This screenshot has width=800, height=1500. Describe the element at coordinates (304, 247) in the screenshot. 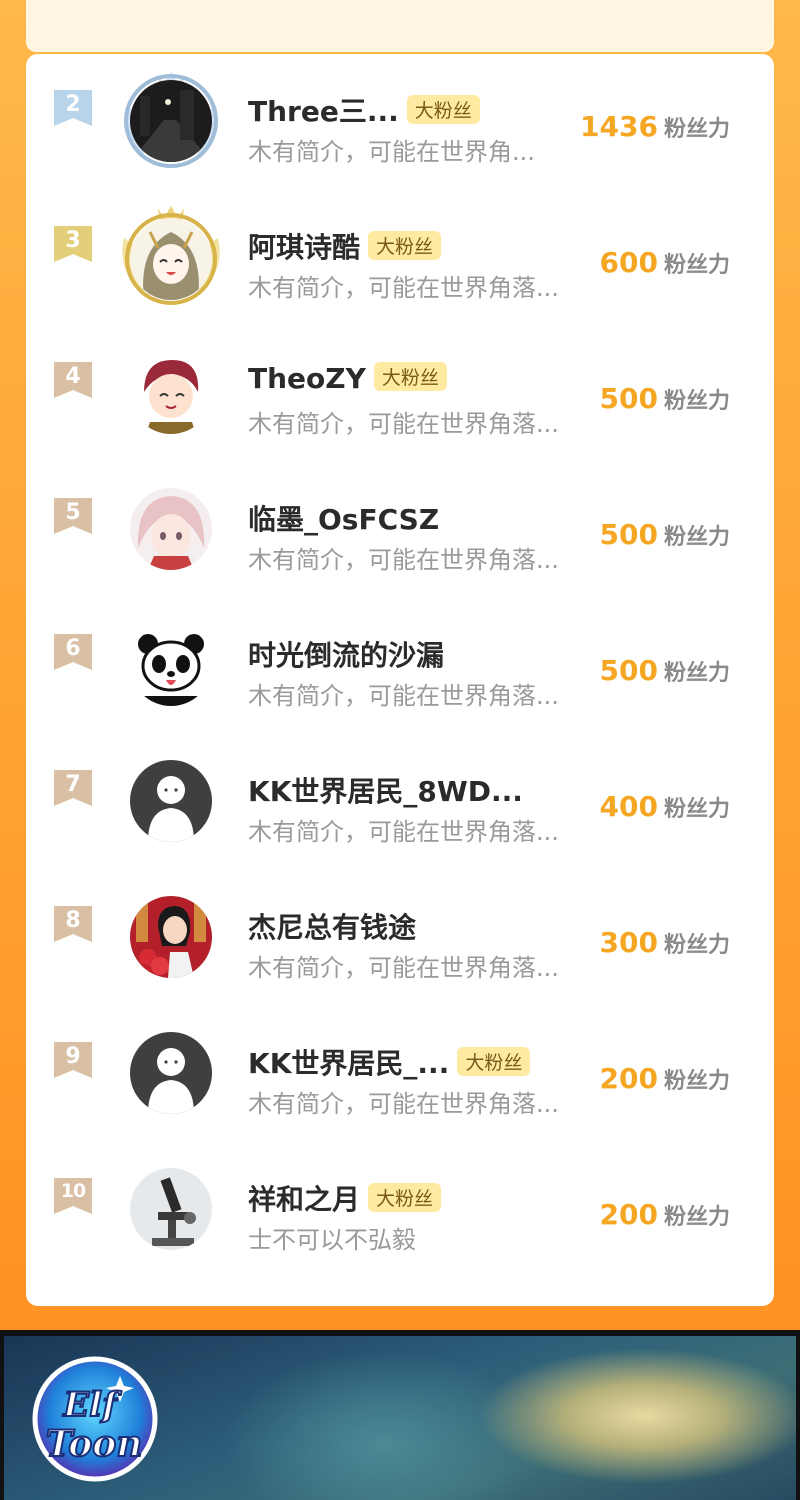

I see `user-name-text: 阿琪诗酷` at that location.